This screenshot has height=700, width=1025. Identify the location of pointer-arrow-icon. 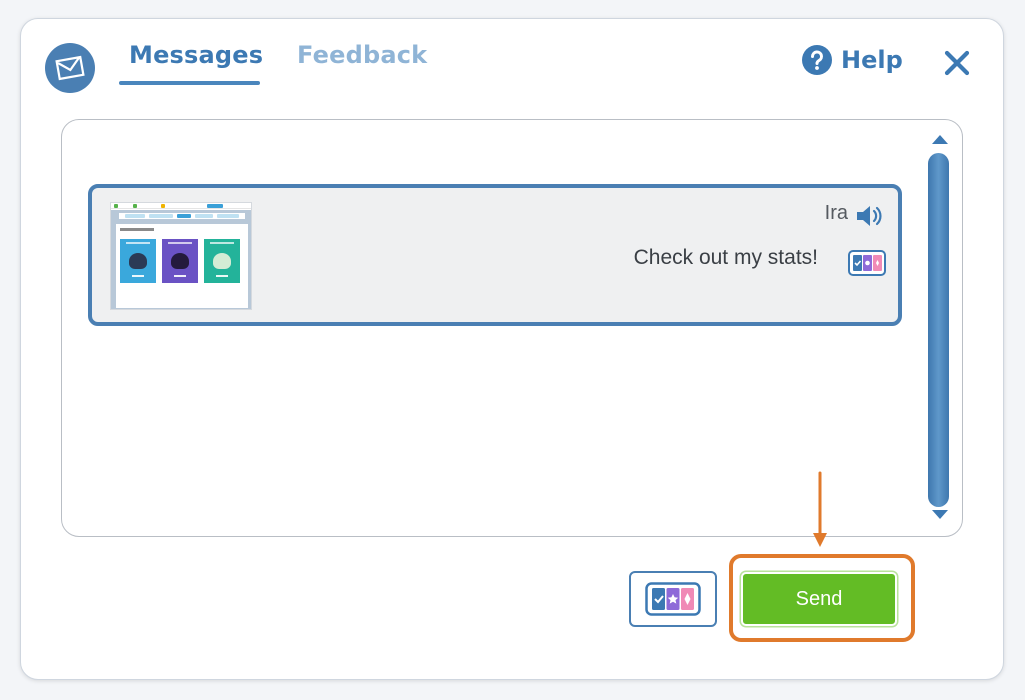
(820, 509).